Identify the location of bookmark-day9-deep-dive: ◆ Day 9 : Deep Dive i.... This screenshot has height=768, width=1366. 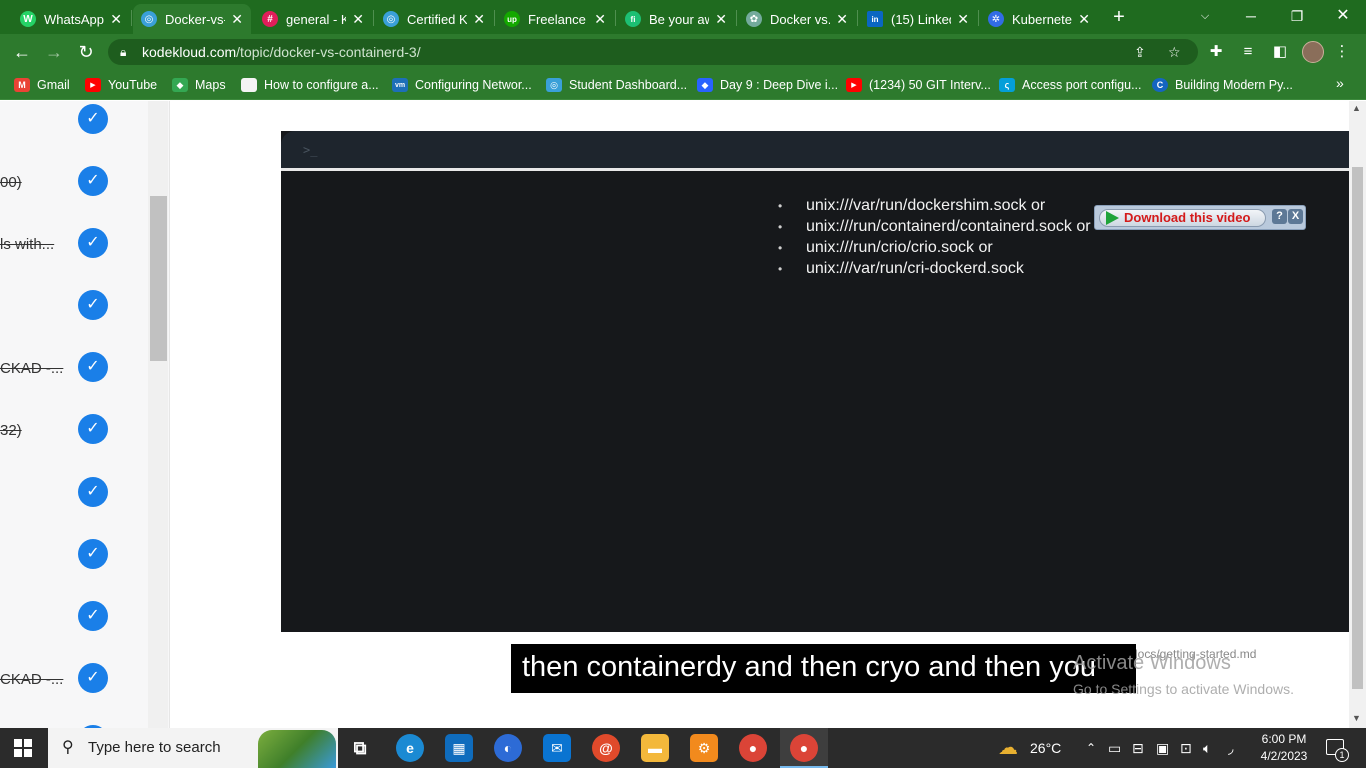
(767, 85).